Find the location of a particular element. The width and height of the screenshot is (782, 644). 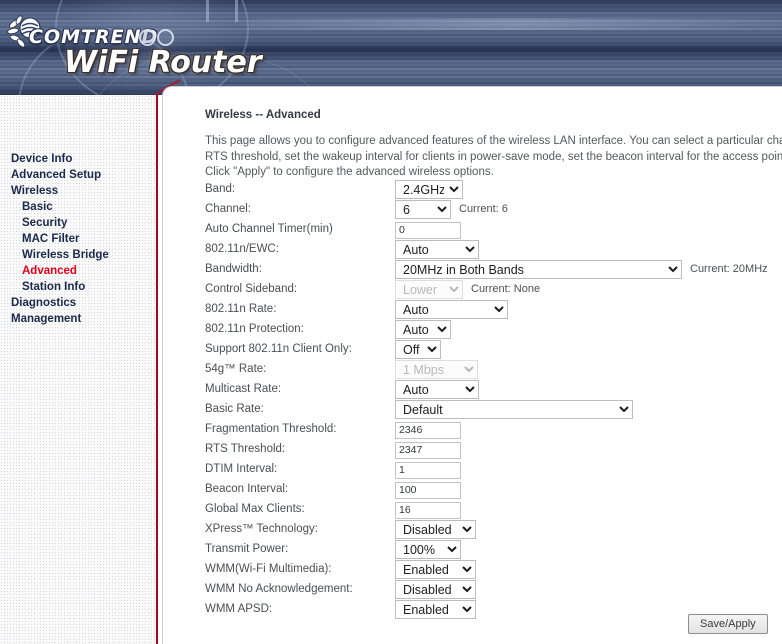

select-54g-rate: 1 Mbps is located at coordinates (436, 369).